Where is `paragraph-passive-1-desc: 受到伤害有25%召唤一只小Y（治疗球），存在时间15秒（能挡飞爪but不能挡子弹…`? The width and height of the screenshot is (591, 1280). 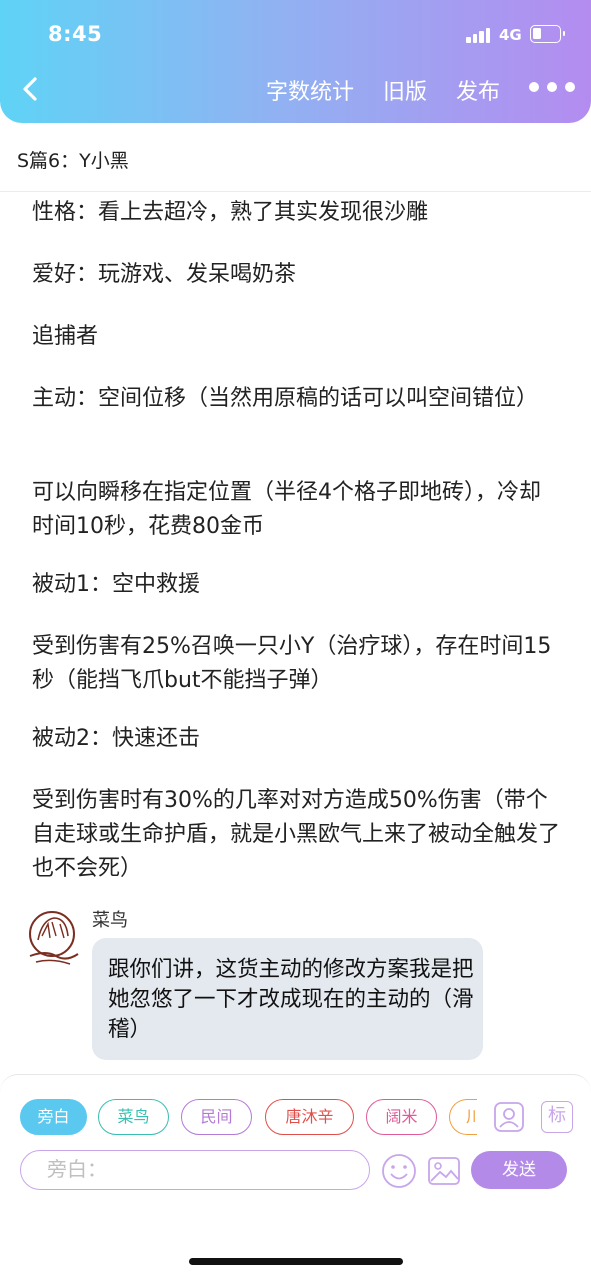
paragraph-passive-1-desc: 受到伤害有25%召唤一只小Y（治疗球），存在时间15秒（能挡飞爪but不能挡子弹… is located at coordinates (296, 664).